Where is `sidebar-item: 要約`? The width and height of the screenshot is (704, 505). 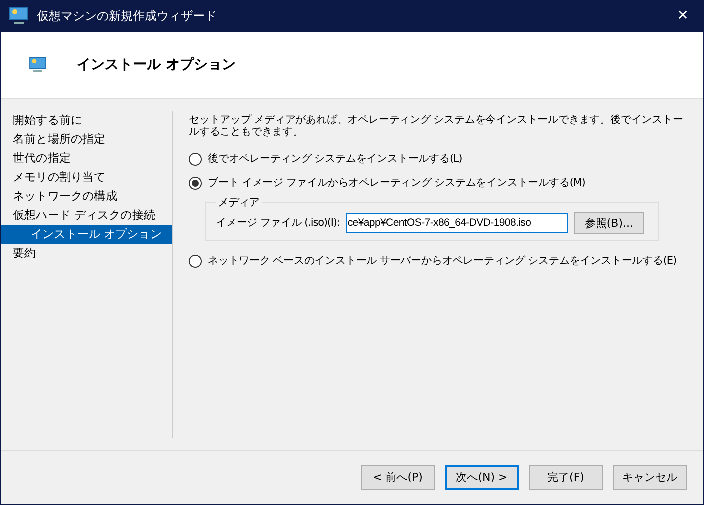 sidebar-item: 要約 is located at coordinates (86, 253).